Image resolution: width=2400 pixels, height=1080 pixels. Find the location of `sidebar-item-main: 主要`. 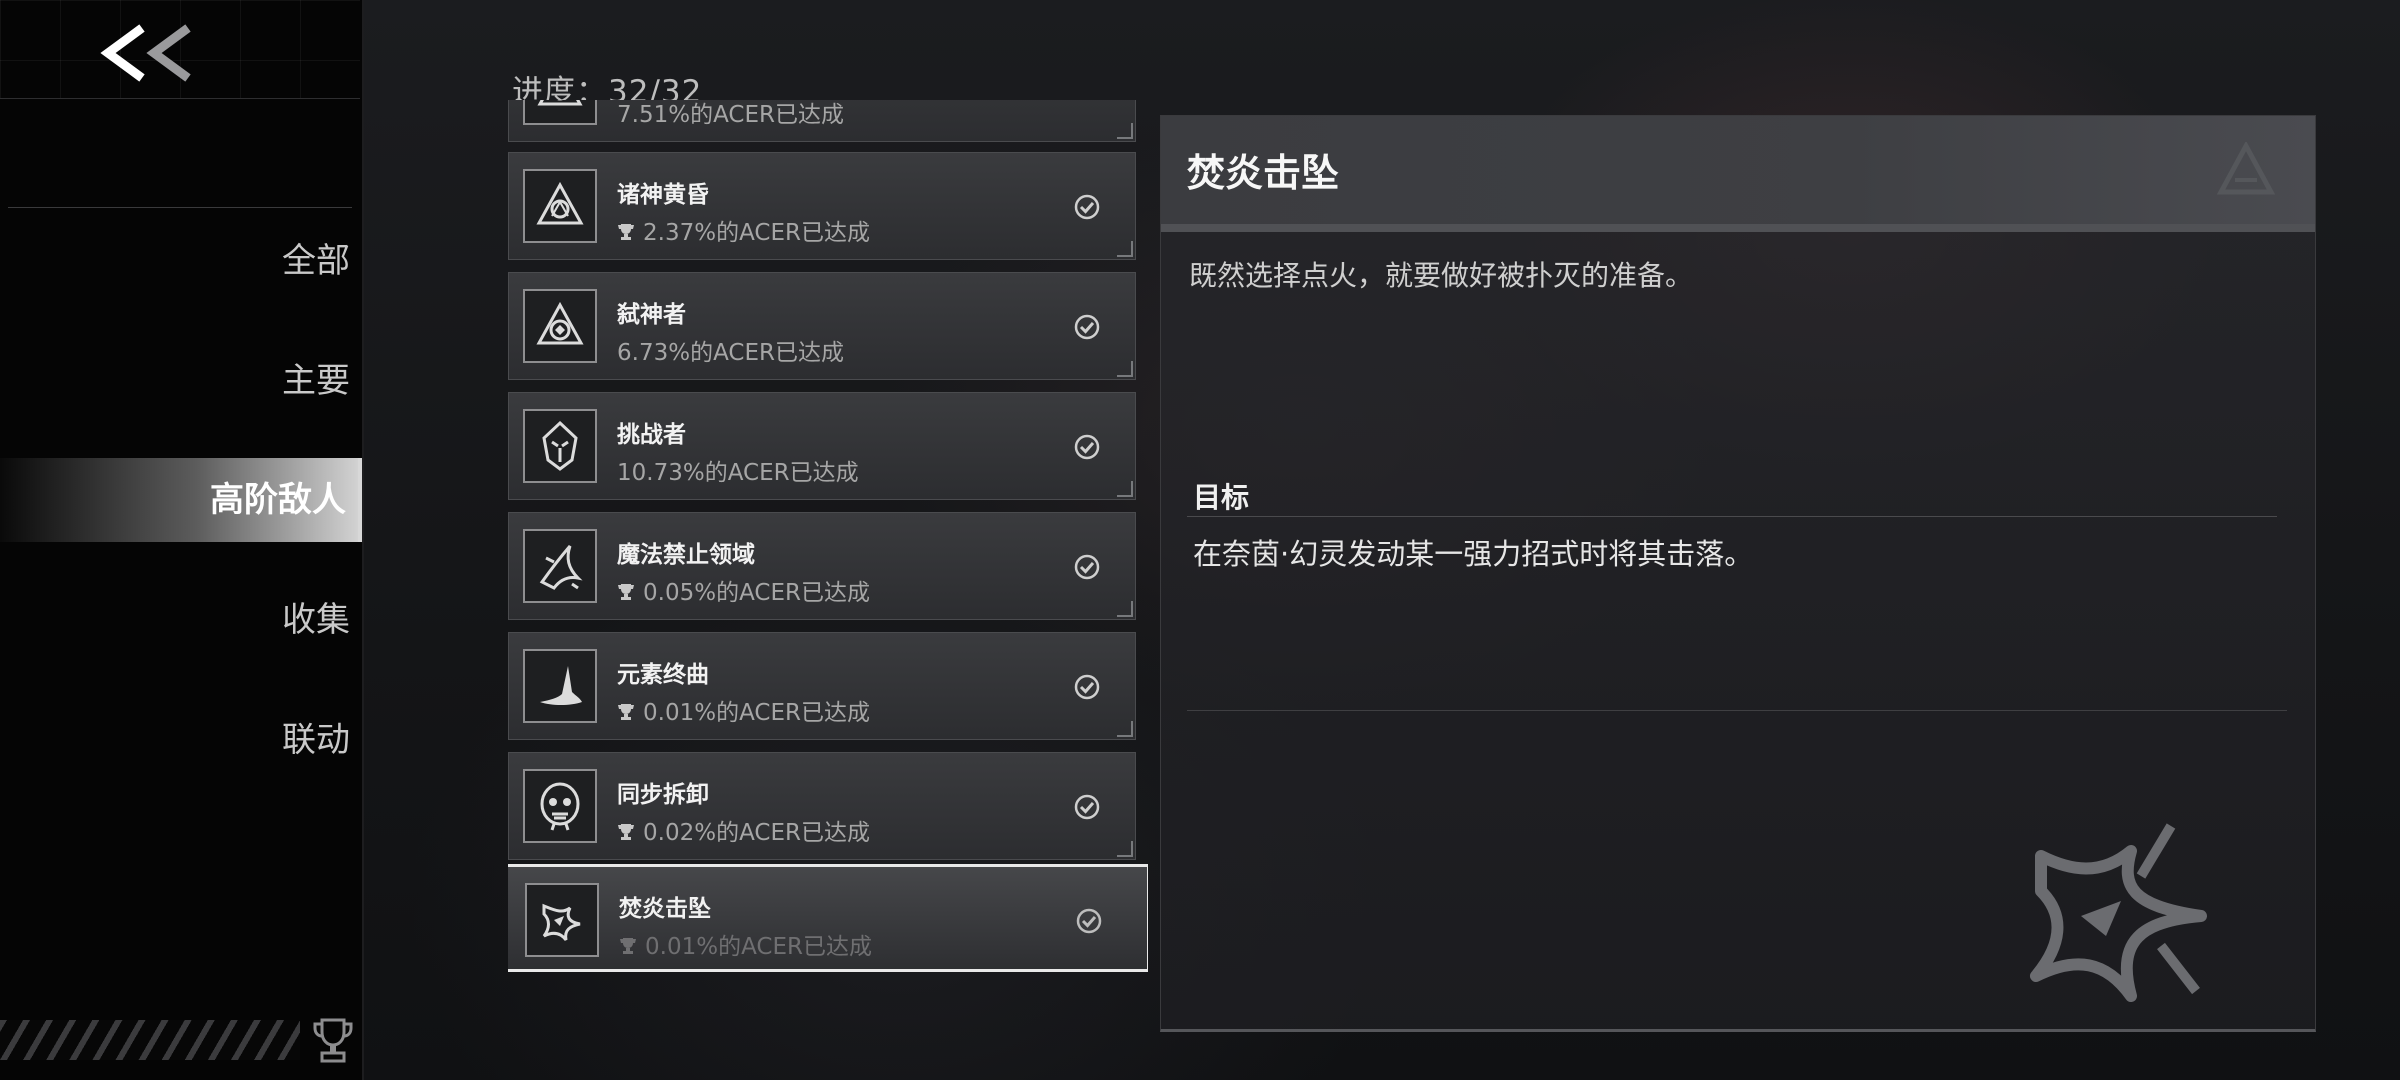

sidebar-item-main: 主要 is located at coordinates (181, 381).